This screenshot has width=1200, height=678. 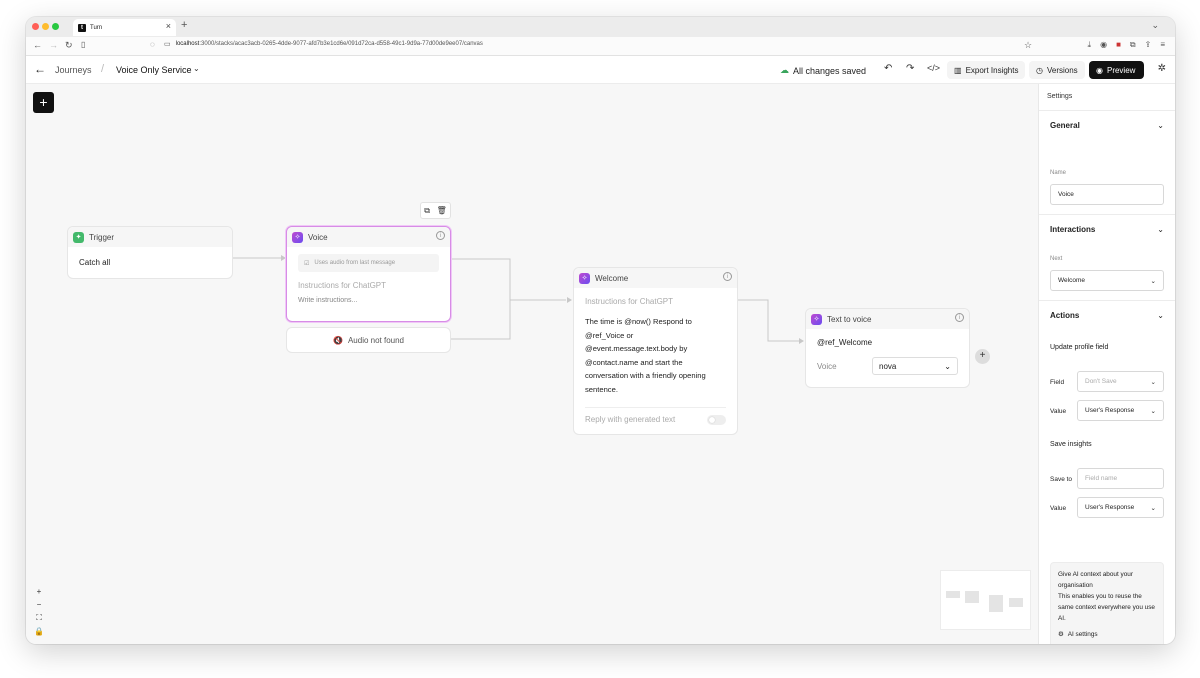 I want to click on audio-source-box: ☑ Uses audio from last message, so click(x=368, y=263).